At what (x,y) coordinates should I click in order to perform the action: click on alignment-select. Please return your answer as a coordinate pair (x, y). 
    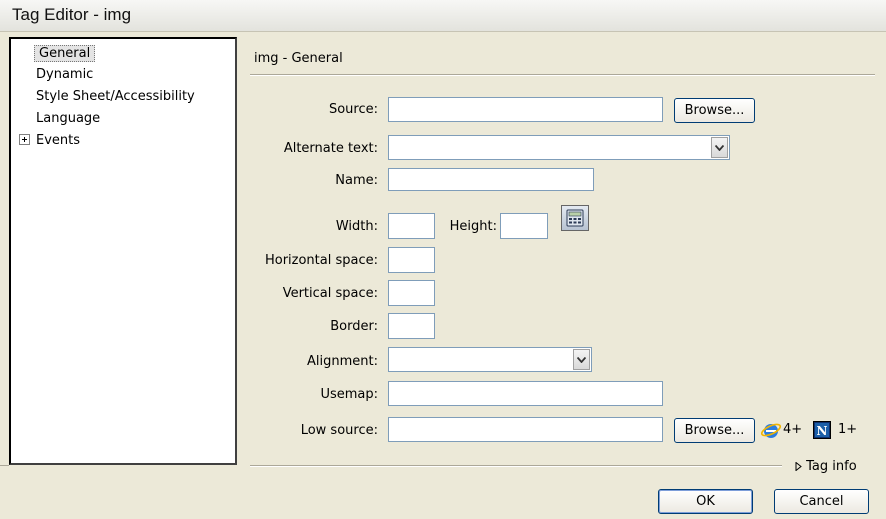
    Looking at the image, I should click on (490, 359).